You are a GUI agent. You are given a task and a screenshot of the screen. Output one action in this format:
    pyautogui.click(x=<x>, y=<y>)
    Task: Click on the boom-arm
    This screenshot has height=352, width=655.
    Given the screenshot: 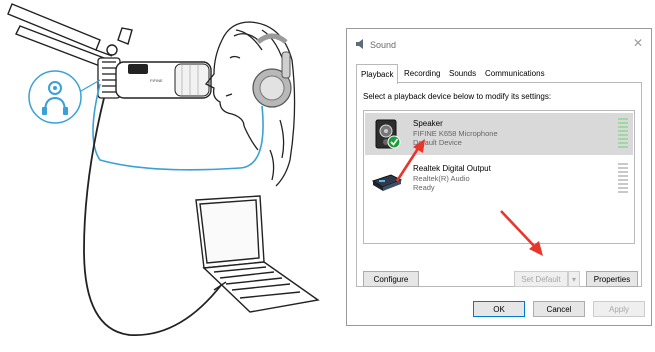 What is the action you would take?
    pyautogui.click(x=70, y=35)
    